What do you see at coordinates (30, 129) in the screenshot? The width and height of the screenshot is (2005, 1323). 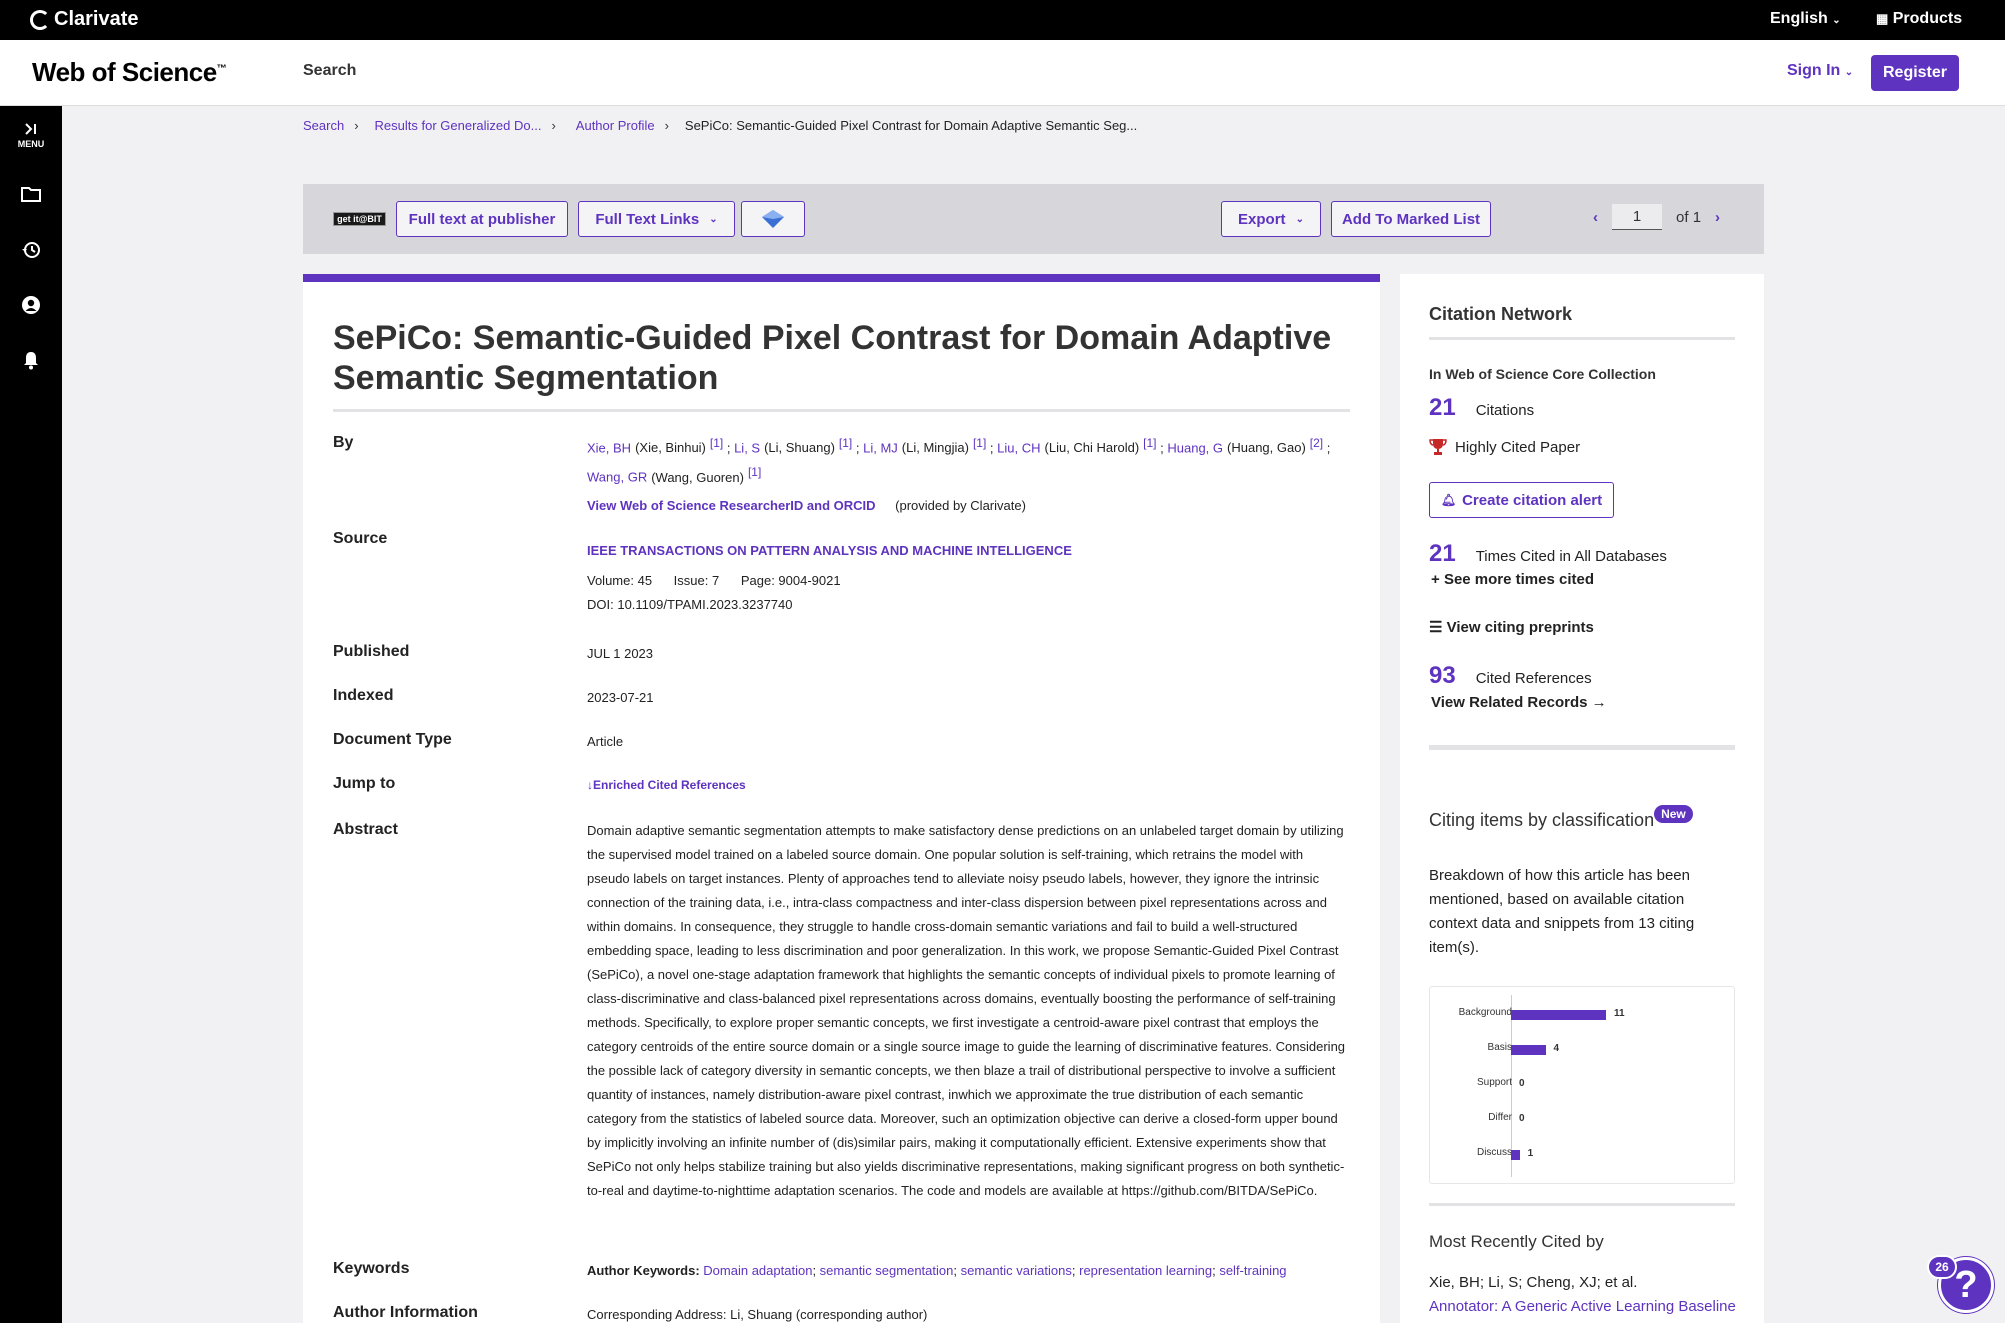 I see `expand-menu-icon` at bounding box center [30, 129].